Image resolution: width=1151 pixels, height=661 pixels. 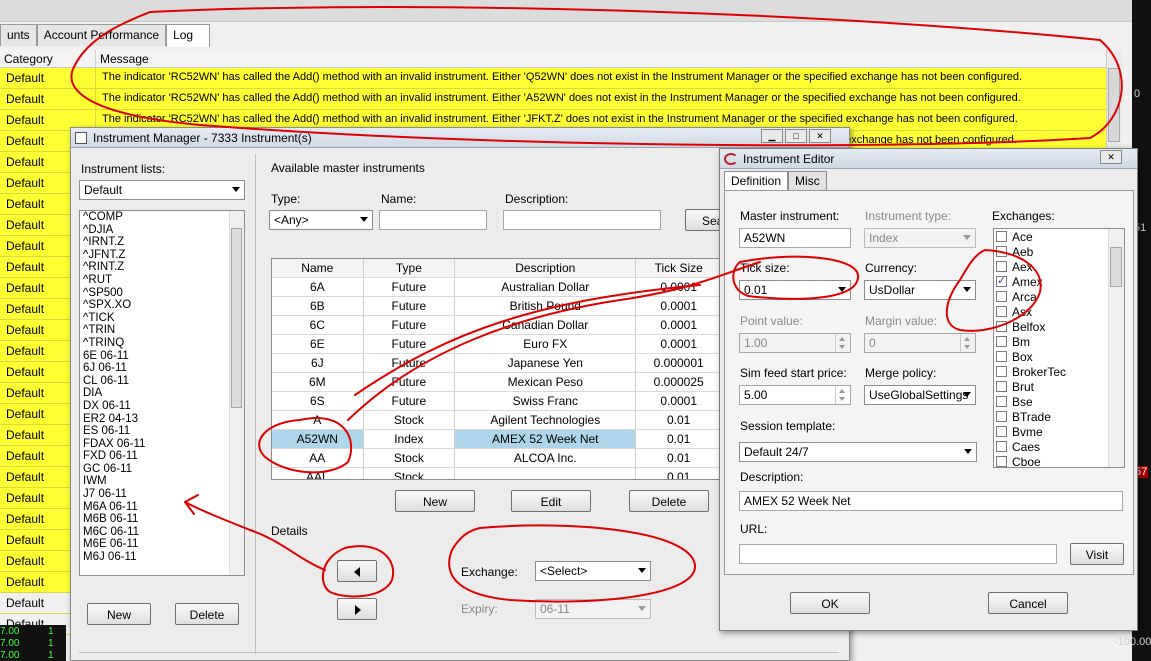 What do you see at coordinates (497, 473) in the screenshot?
I see `table-row: AAL Stock 0.01` at bounding box center [497, 473].